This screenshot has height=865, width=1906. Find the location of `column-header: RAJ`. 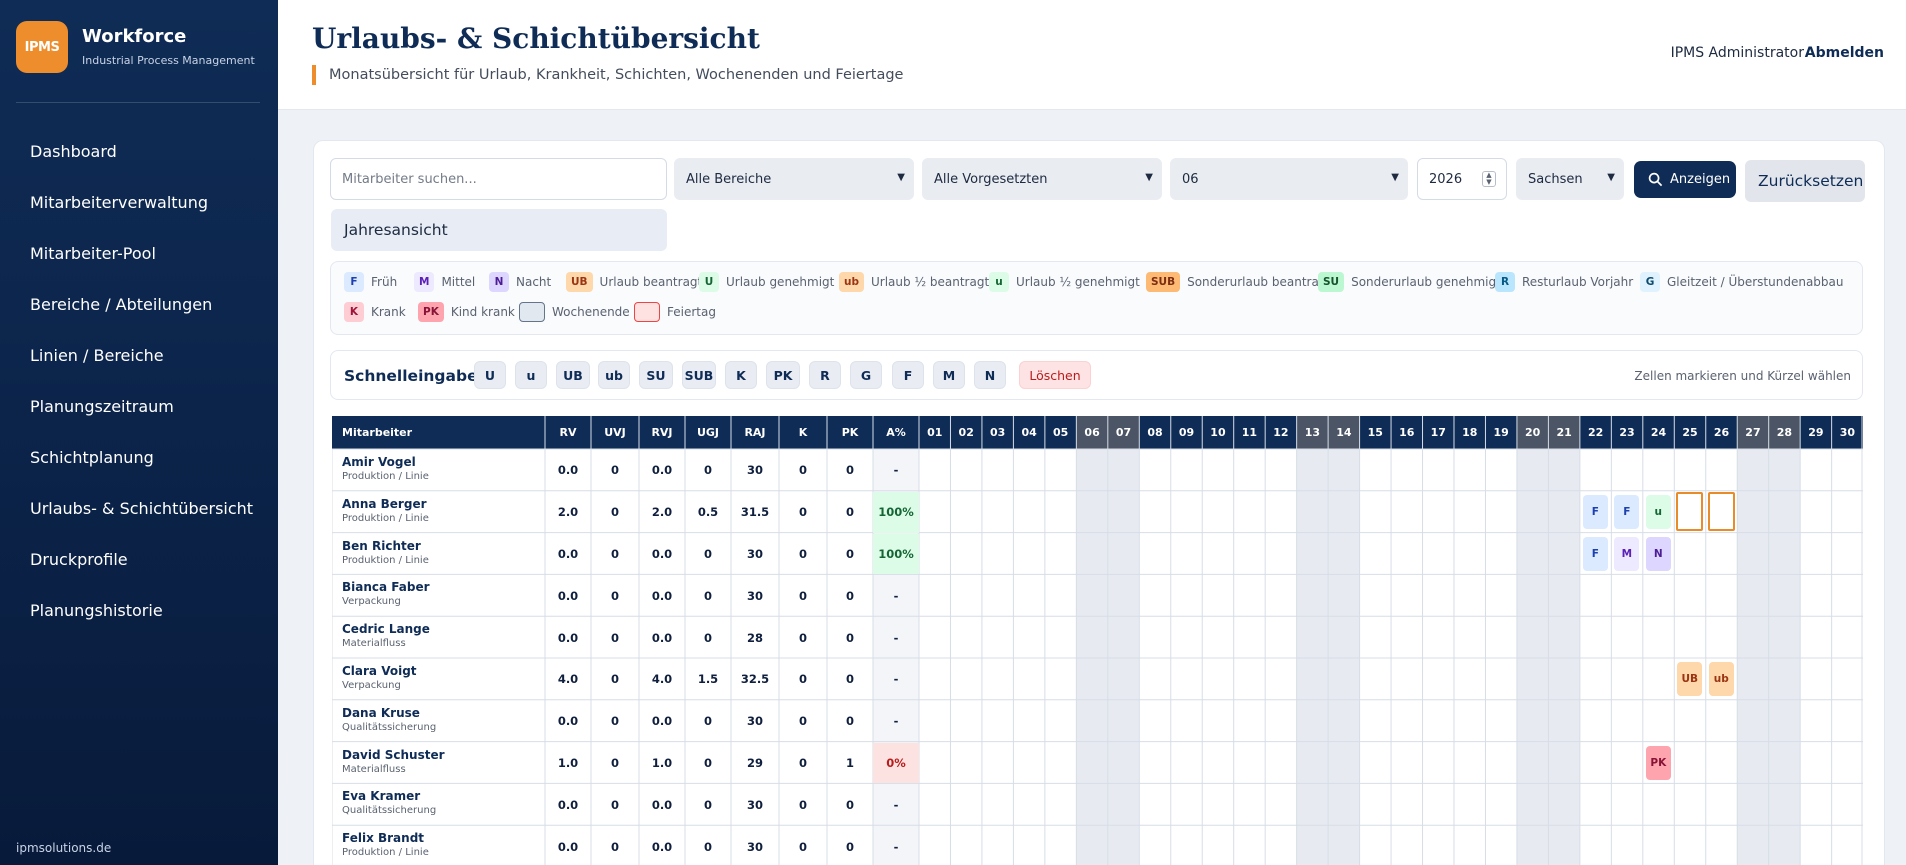

column-header: RAJ is located at coordinates (755, 432).